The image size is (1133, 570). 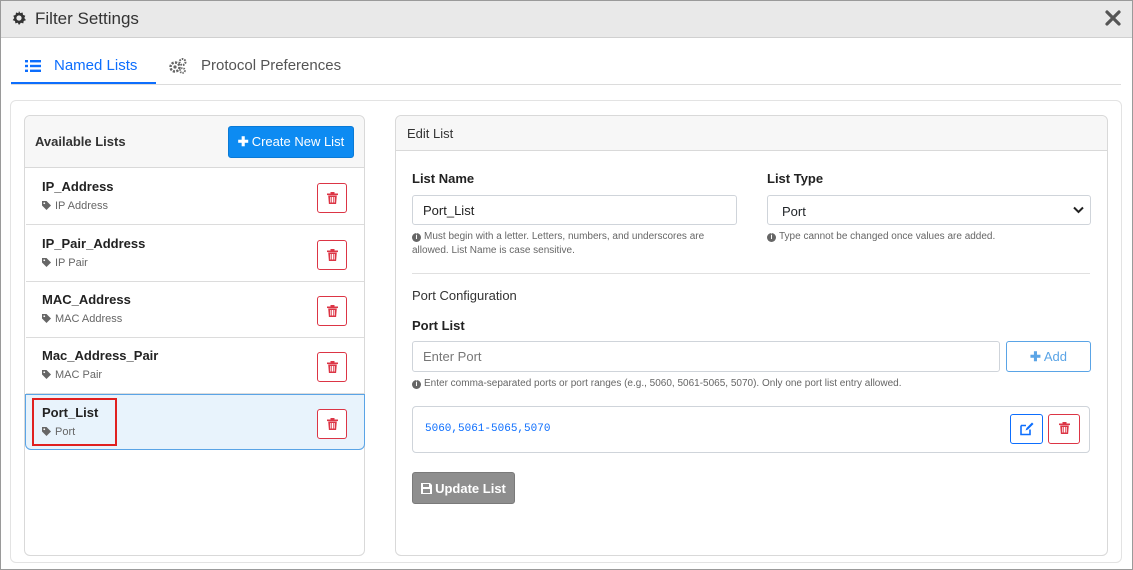 What do you see at coordinates (464, 295) in the screenshot?
I see `port-configuration-title: Port Configuration` at bounding box center [464, 295].